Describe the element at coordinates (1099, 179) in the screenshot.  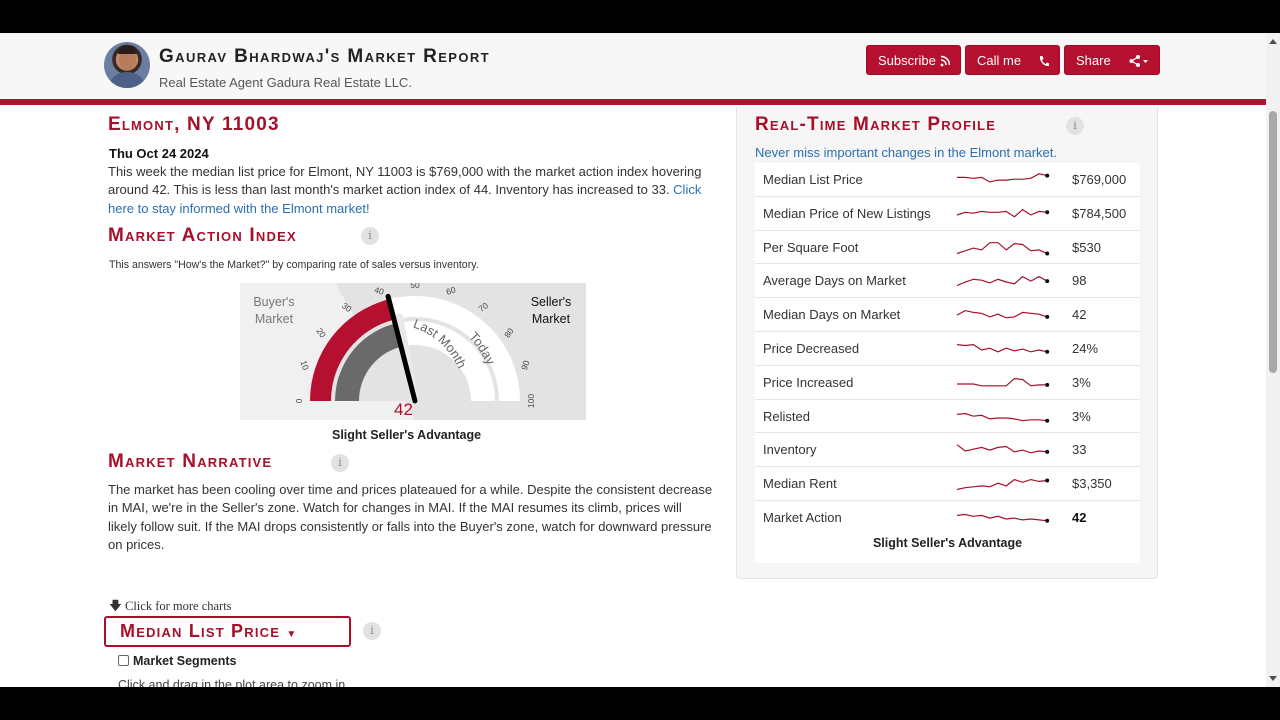
I see `profile-row-value: $769,000` at that location.